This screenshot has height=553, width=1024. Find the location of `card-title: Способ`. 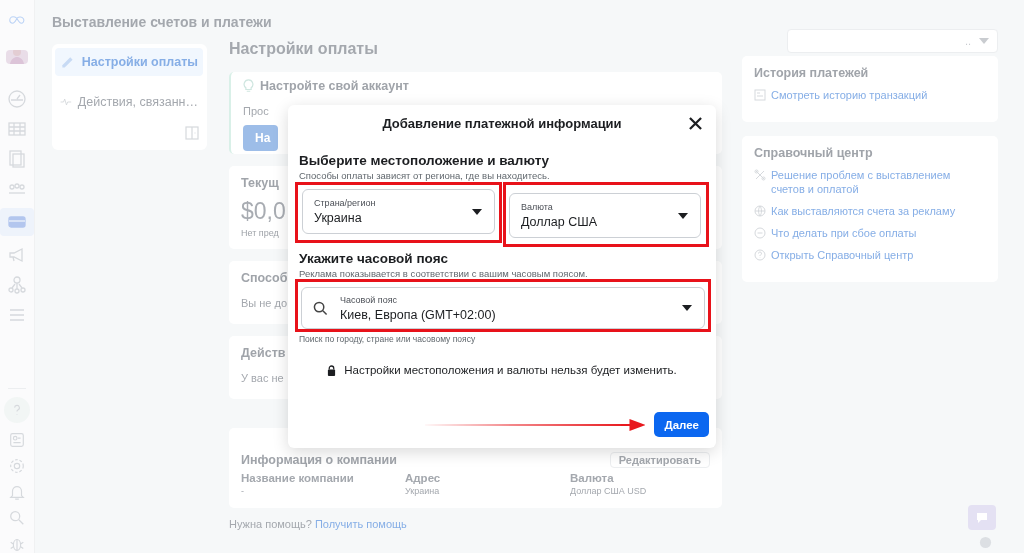

card-title: Способ is located at coordinates (264, 278).